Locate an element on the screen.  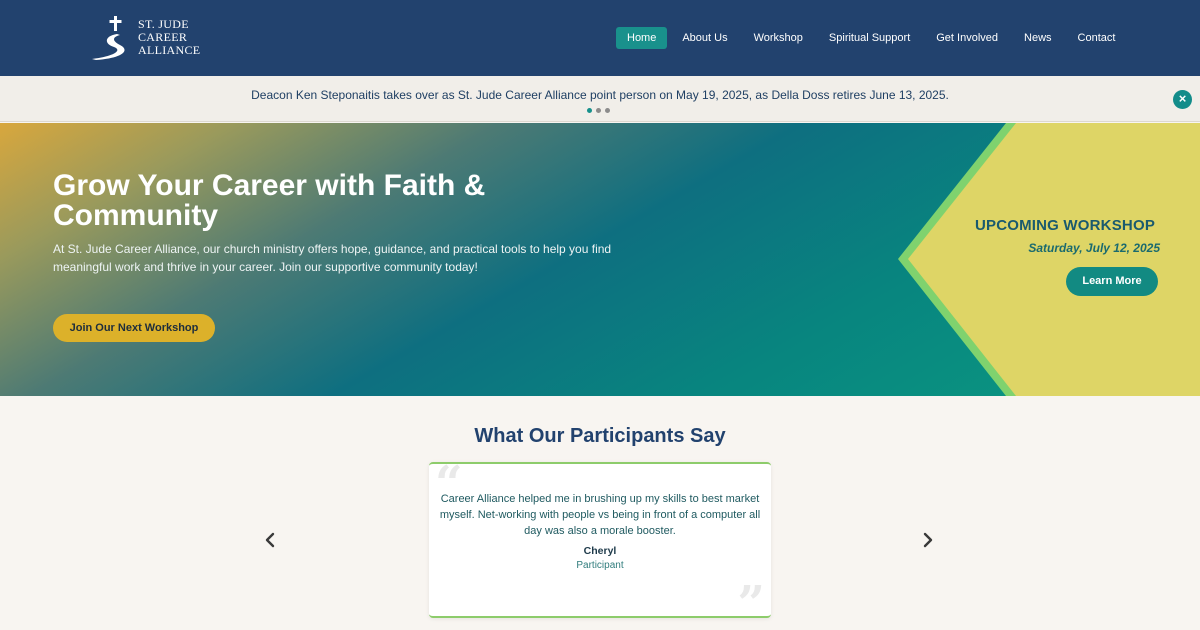
announcement-pagination is located at coordinates (598, 110).